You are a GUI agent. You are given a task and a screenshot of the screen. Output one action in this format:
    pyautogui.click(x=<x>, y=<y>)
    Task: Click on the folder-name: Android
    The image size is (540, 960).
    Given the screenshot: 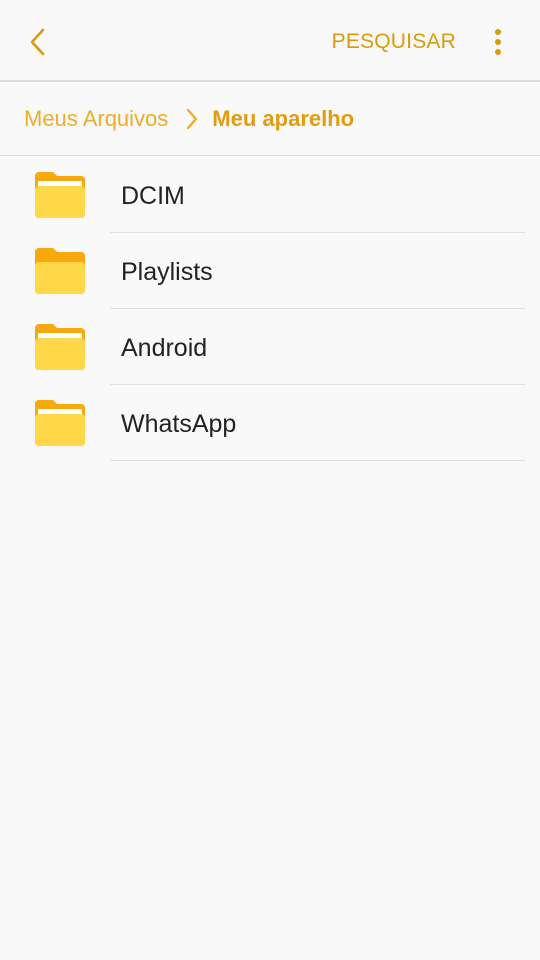 What is the action you would take?
    pyautogui.click(x=164, y=348)
    